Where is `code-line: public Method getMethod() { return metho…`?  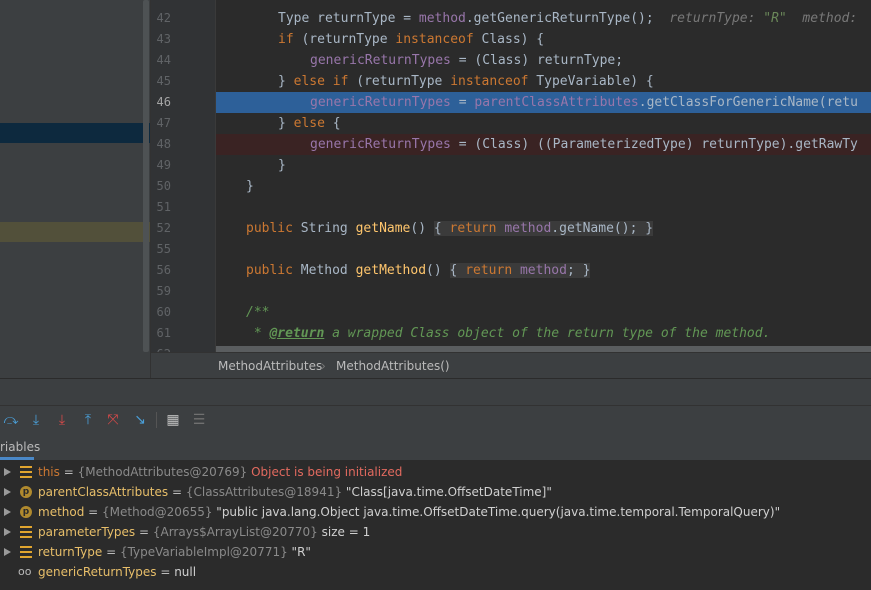
code-line: public Method getMethod() { return metho… is located at coordinates (543, 270).